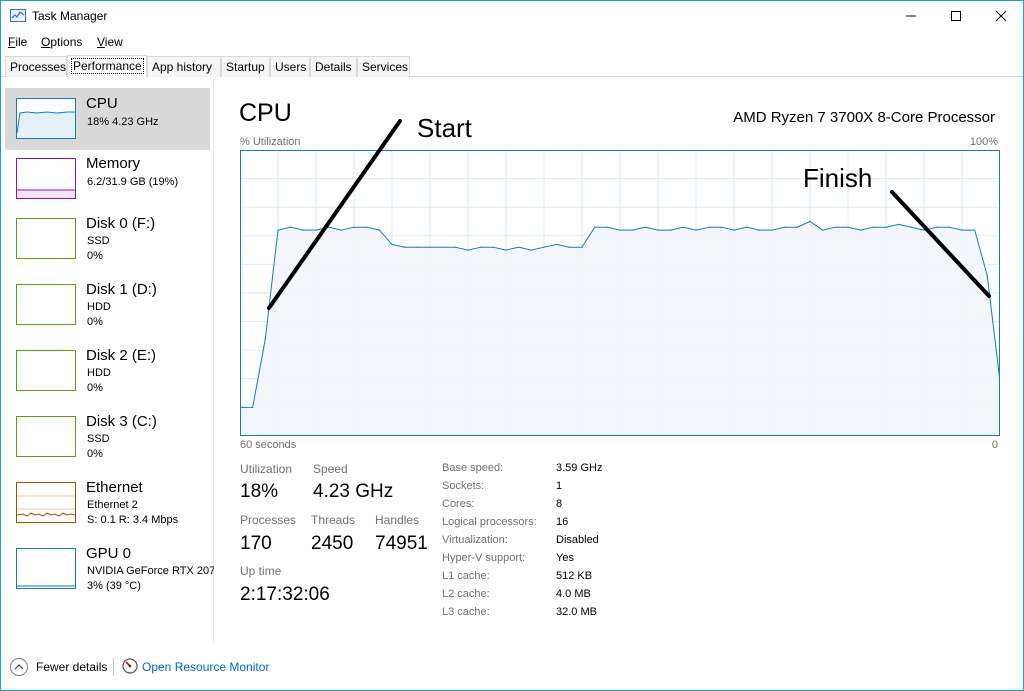  What do you see at coordinates (285, 594) in the screenshot?
I see `uptime-value: 2:17:32:06` at bounding box center [285, 594].